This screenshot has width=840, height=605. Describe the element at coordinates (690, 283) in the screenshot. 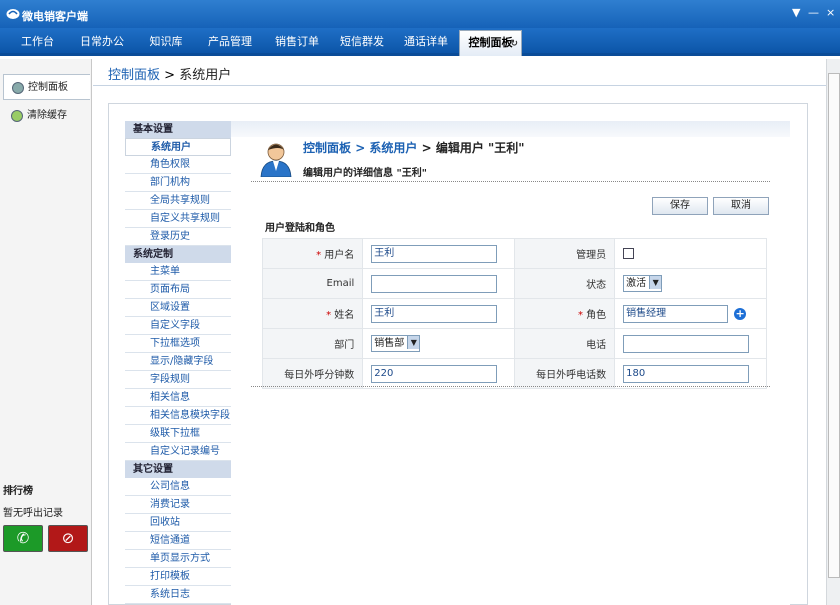

I see `status-cell: 激活 ▼` at that location.